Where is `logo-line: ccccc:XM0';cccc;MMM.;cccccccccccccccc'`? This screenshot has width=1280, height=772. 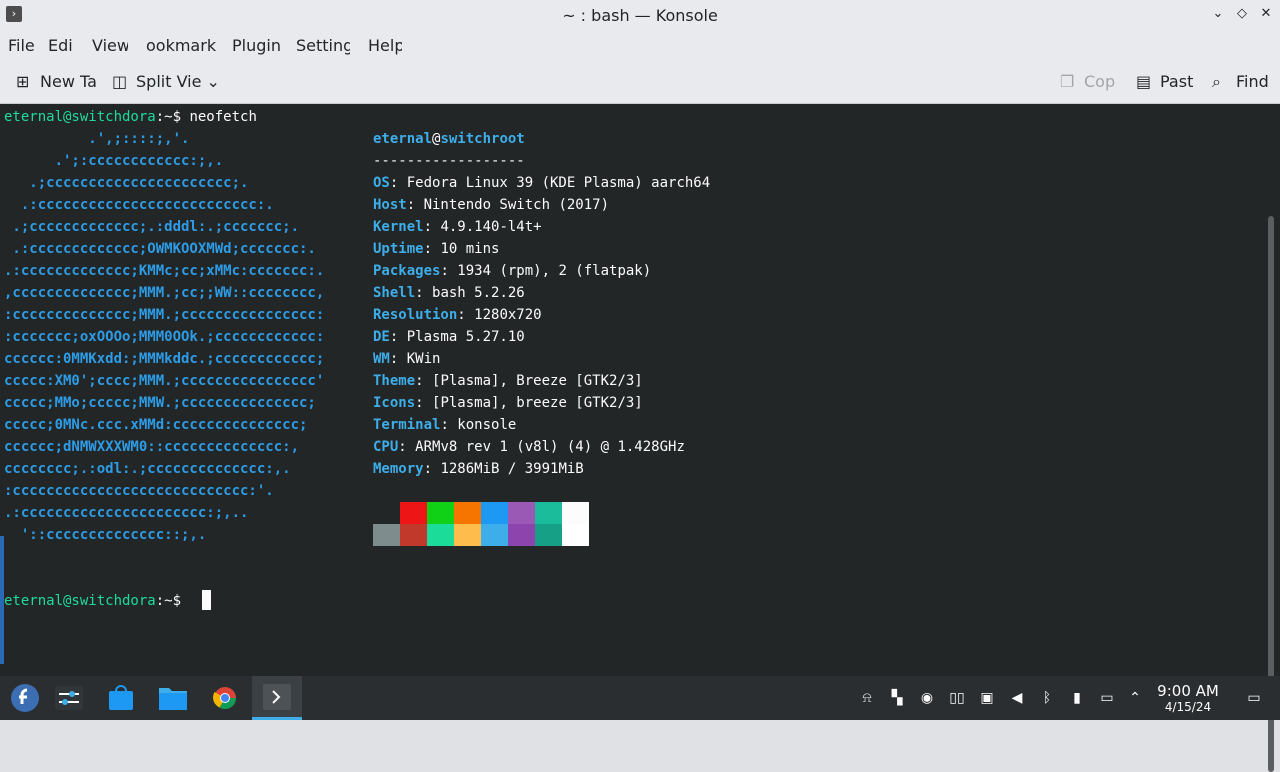 logo-line: ccccc:XM0';cccc;MMM.;cccccccccccccccc' is located at coordinates (164, 381).